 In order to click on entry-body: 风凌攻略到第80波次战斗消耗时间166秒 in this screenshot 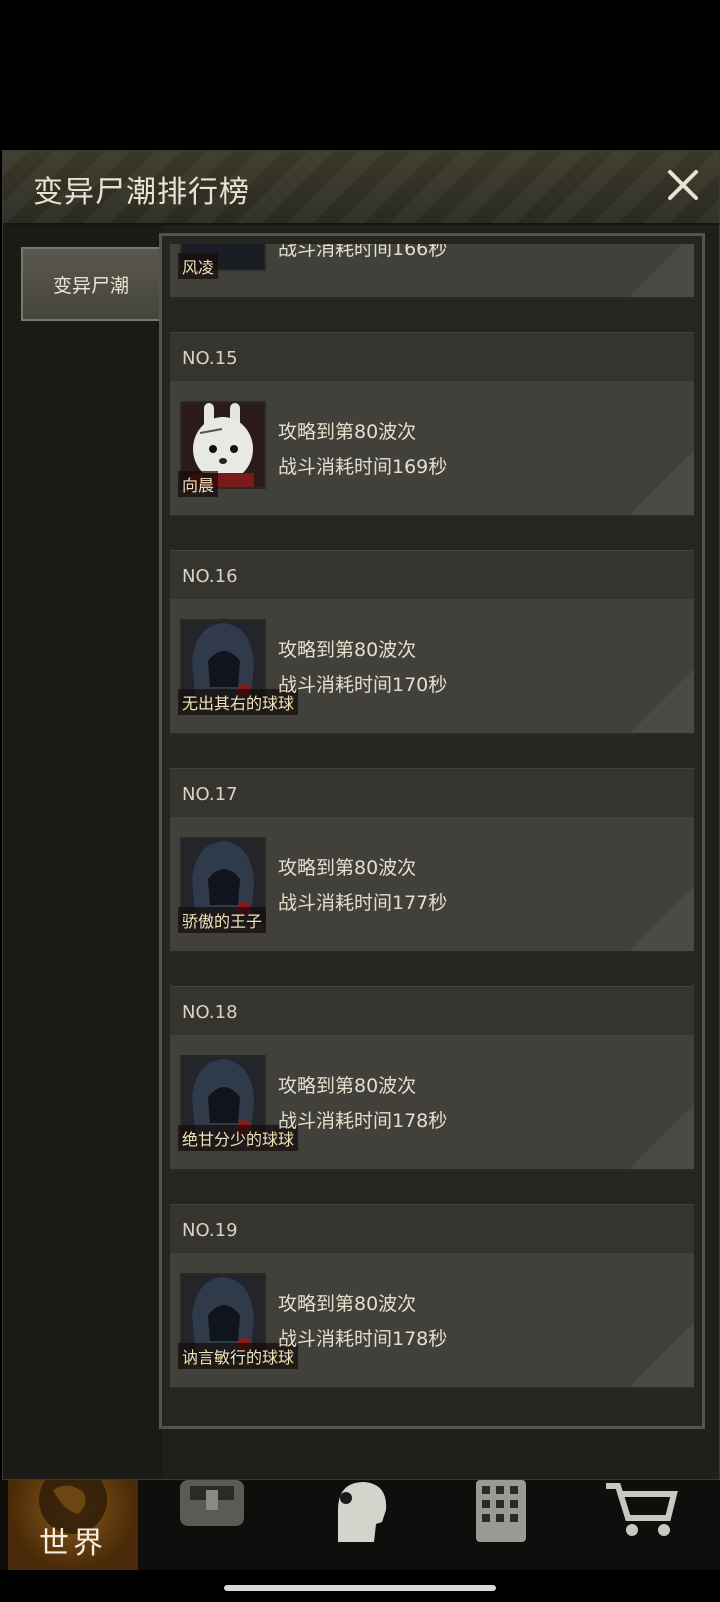, I will do `click(432, 271)`.